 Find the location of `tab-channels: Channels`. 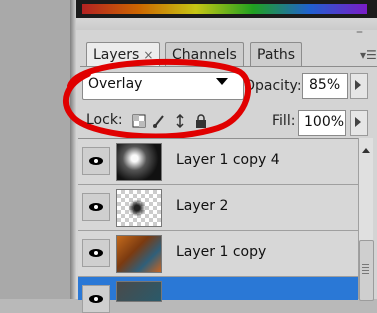

tab-channels: Channels is located at coordinates (204, 54).